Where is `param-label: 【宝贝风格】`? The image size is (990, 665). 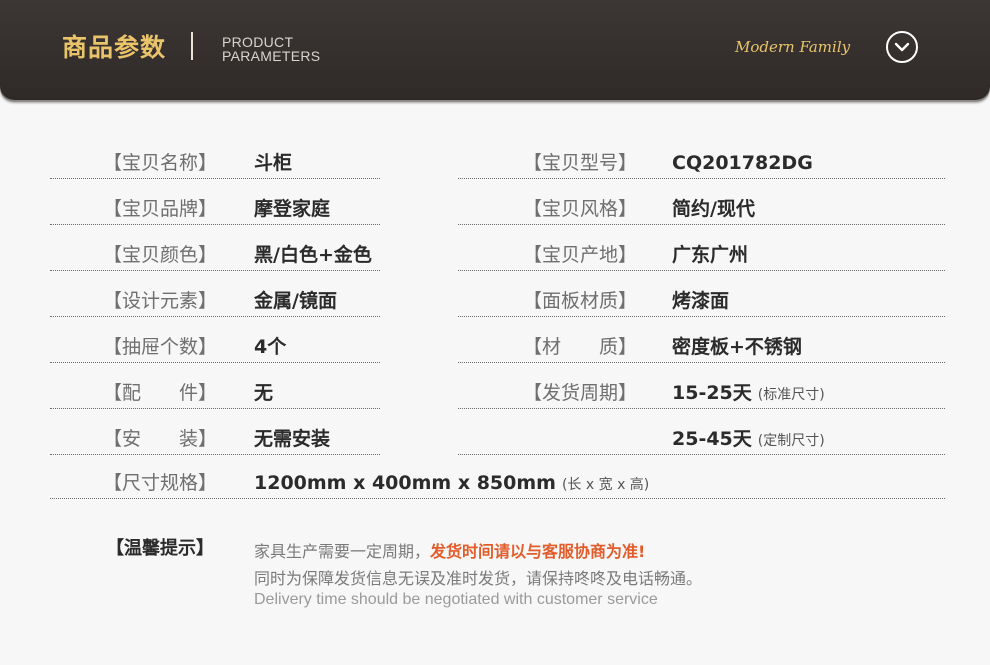 param-label: 【宝贝风格】 is located at coordinates (579, 209).